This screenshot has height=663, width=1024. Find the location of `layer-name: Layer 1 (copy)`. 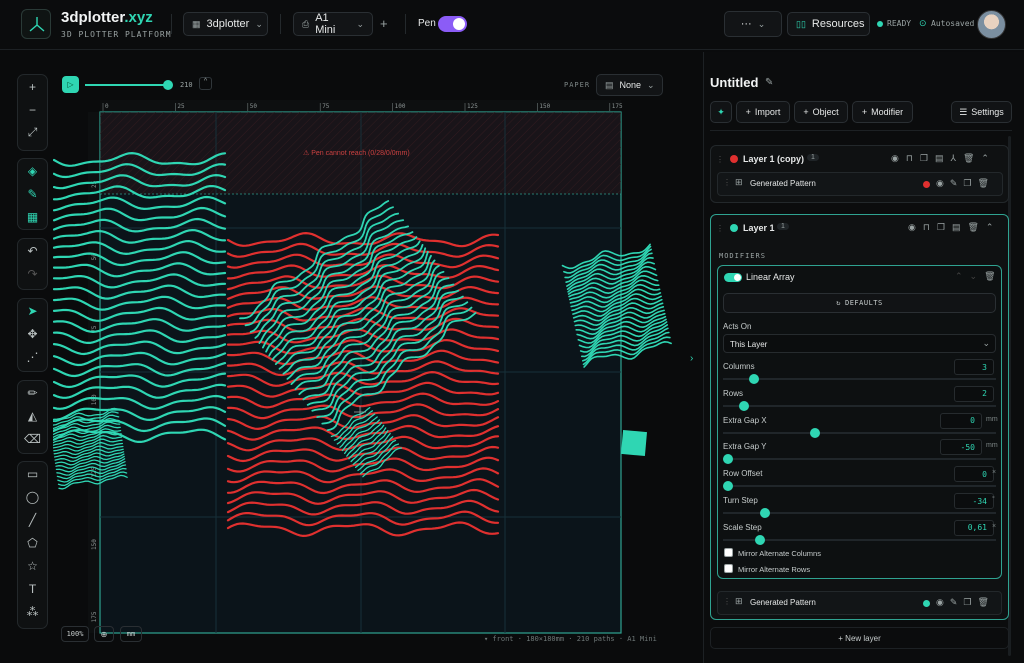

layer-name: Layer 1 (copy) is located at coordinates (773, 159).